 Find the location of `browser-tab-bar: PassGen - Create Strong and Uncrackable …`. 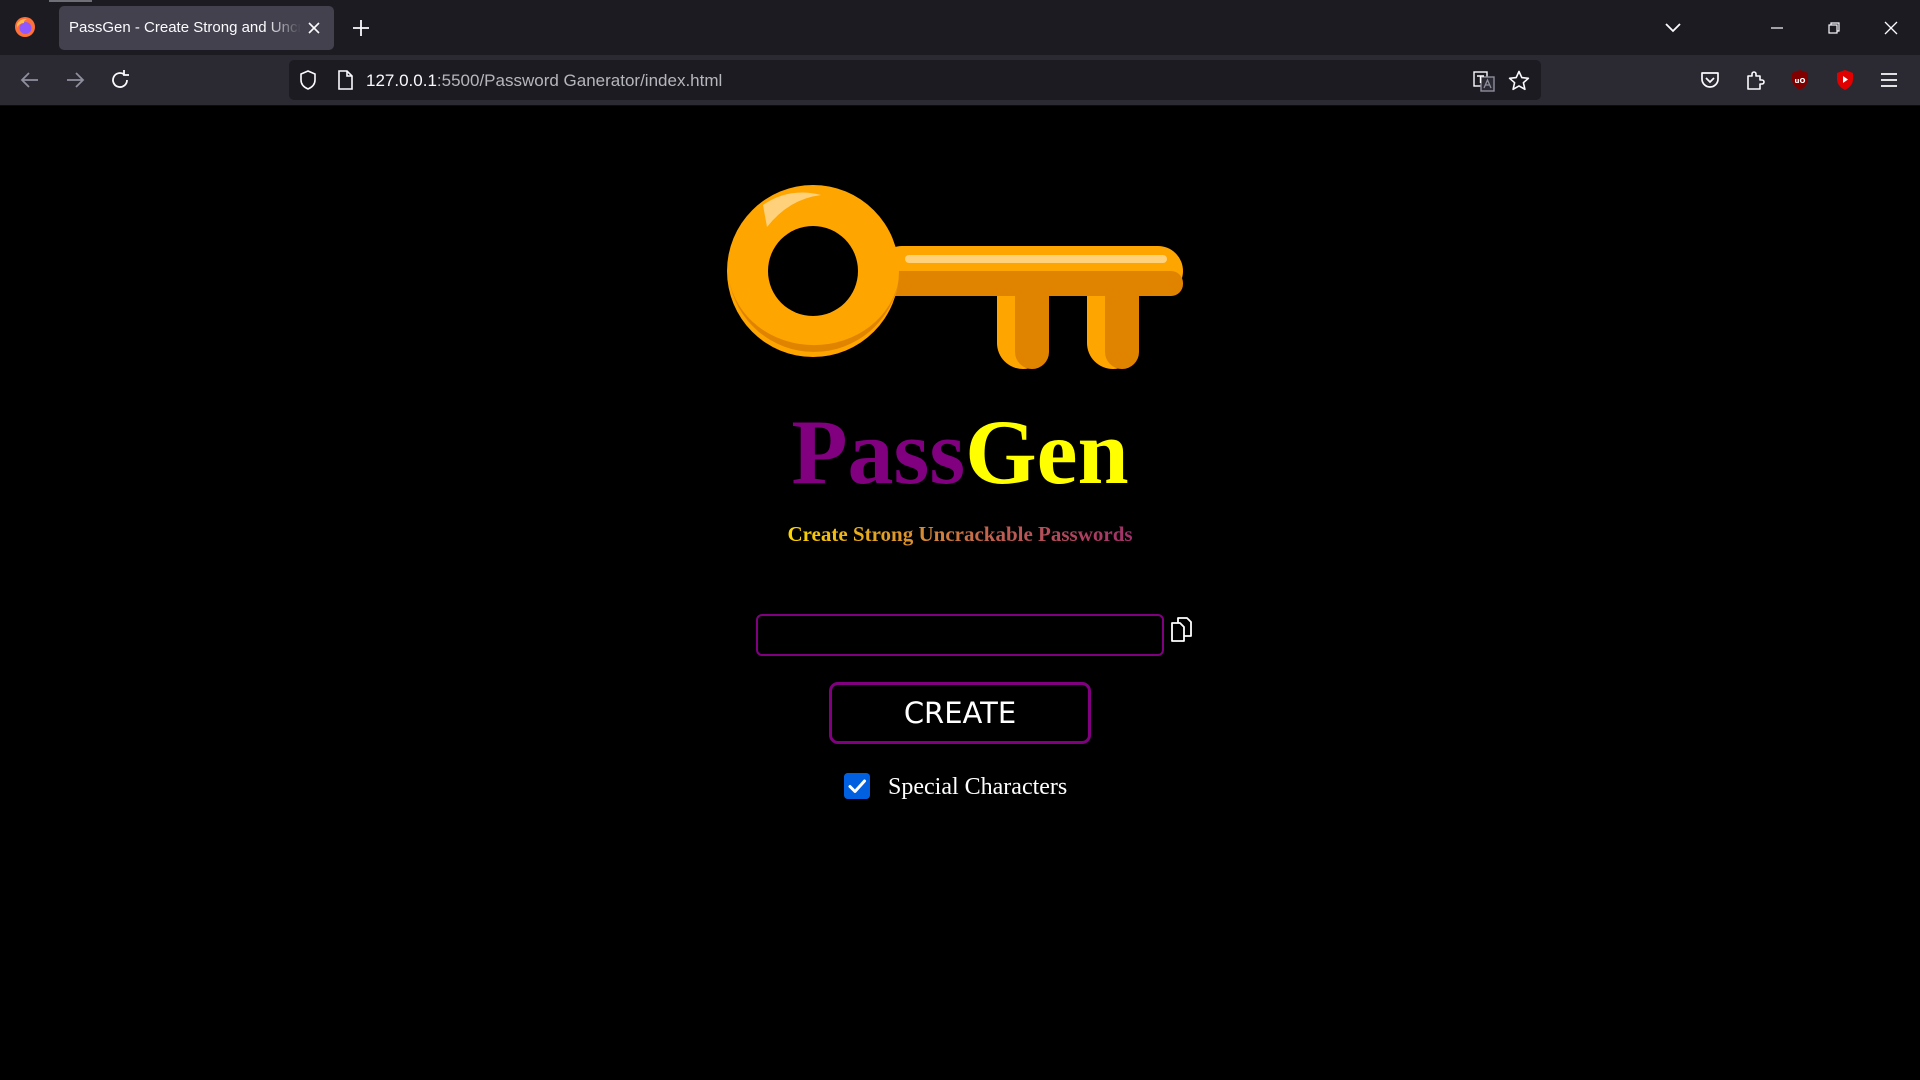

browser-tab-bar: PassGen - Create Strong and Uncrackable … is located at coordinates (960, 27).